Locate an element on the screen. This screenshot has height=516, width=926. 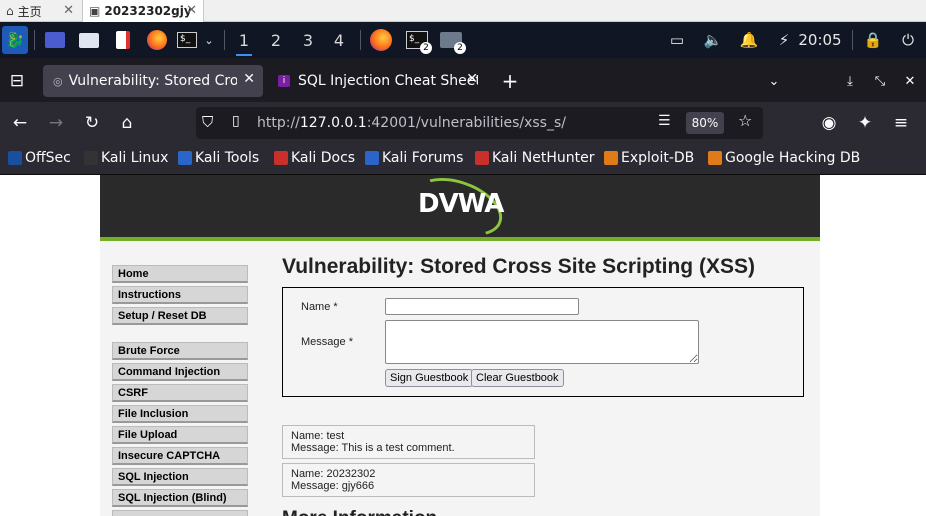
window-count-badge: 2 is located at coordinates (460, 48).